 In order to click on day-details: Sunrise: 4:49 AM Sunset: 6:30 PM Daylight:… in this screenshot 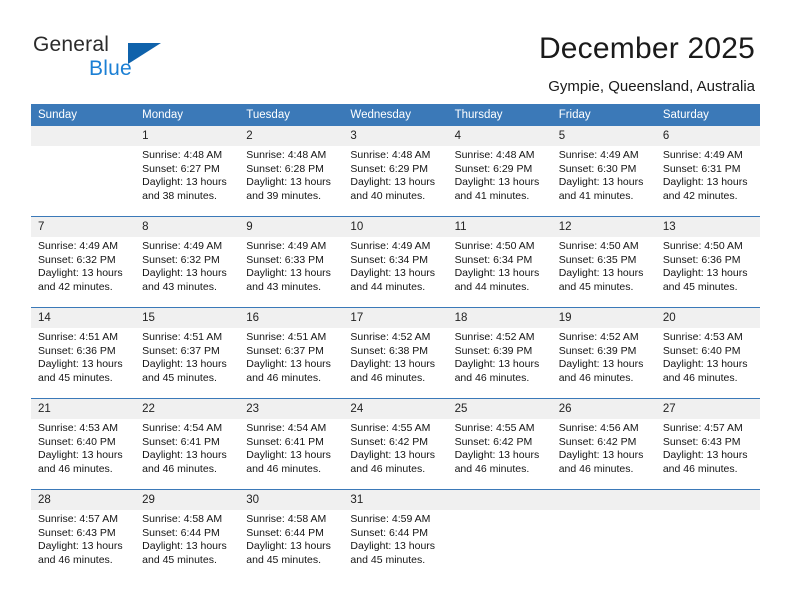, I will do `click(604, 174)`.